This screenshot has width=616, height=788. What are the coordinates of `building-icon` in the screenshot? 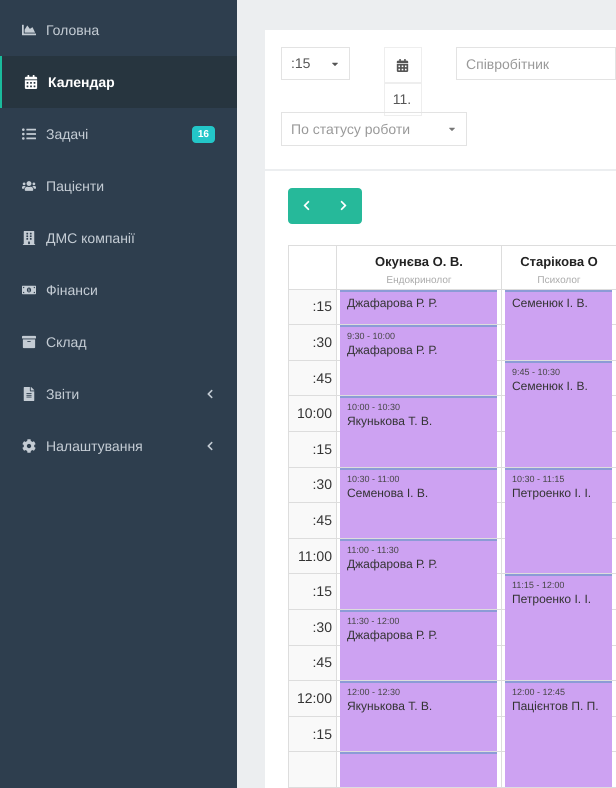 It's located at (29, 238).